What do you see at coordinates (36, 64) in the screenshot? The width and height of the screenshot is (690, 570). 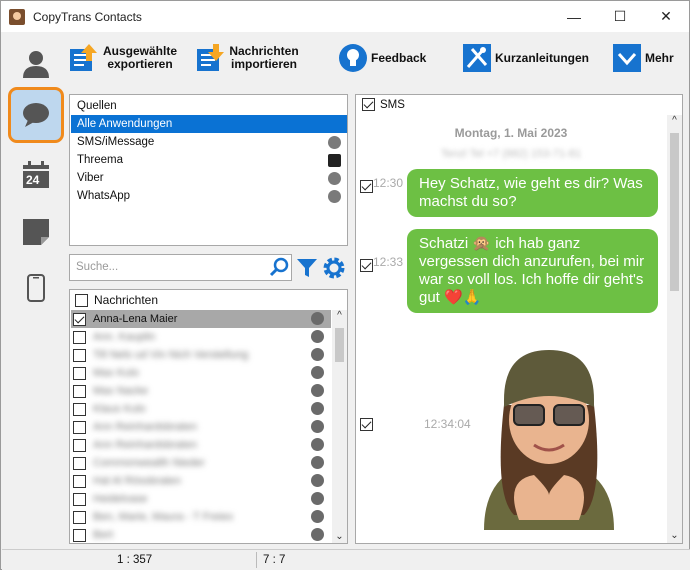 I see `sidebar-item-contacts` at bounding box center [36, 64].